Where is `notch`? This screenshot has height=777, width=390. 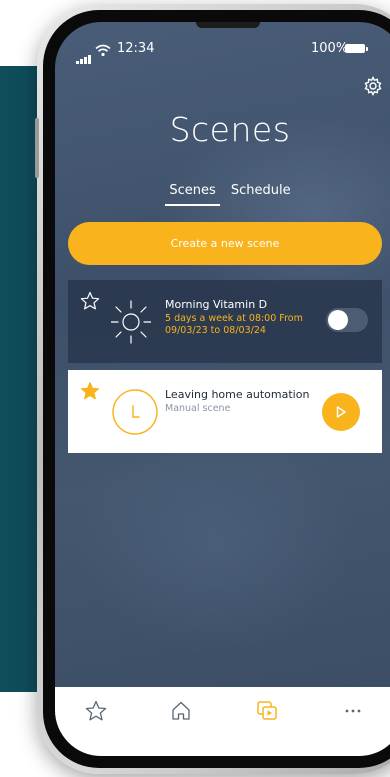
notch is located at coordinates (228, 25).